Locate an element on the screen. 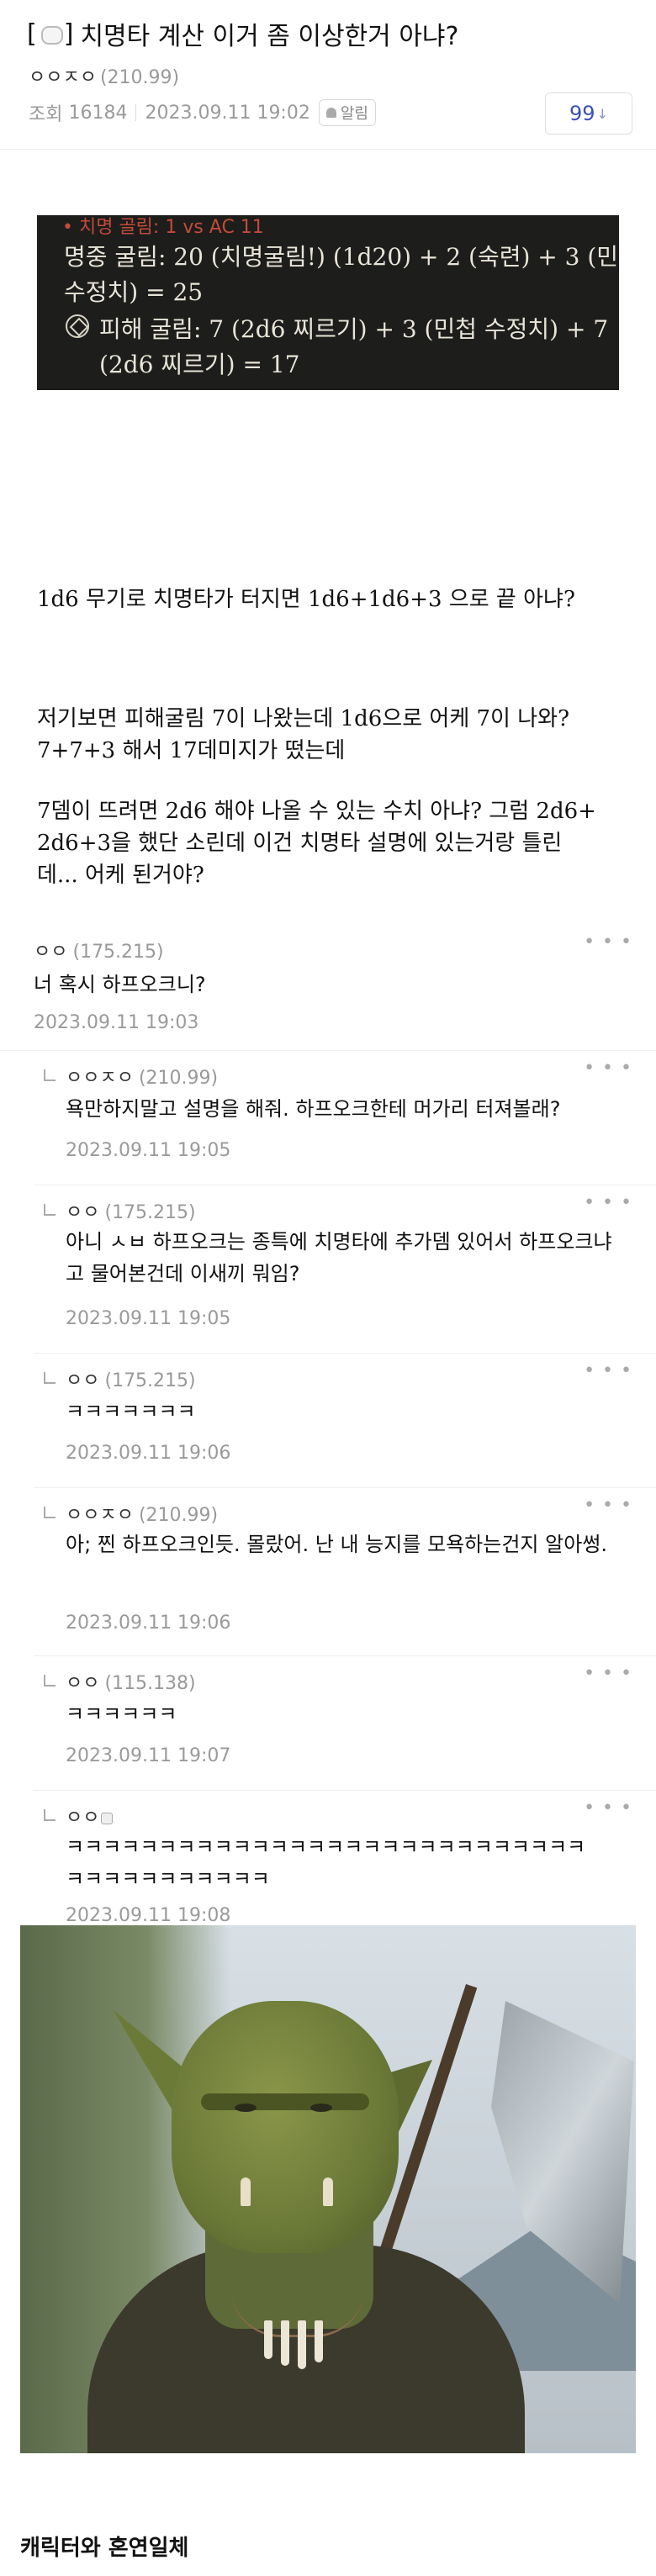 The height and width of the screenshot is (2576, 656). damage-roll-line: 피해 굴림: 7 (2d6 찌르기) + 3 (민첩 수정치) + 7 is located at coordinates (354, 329).